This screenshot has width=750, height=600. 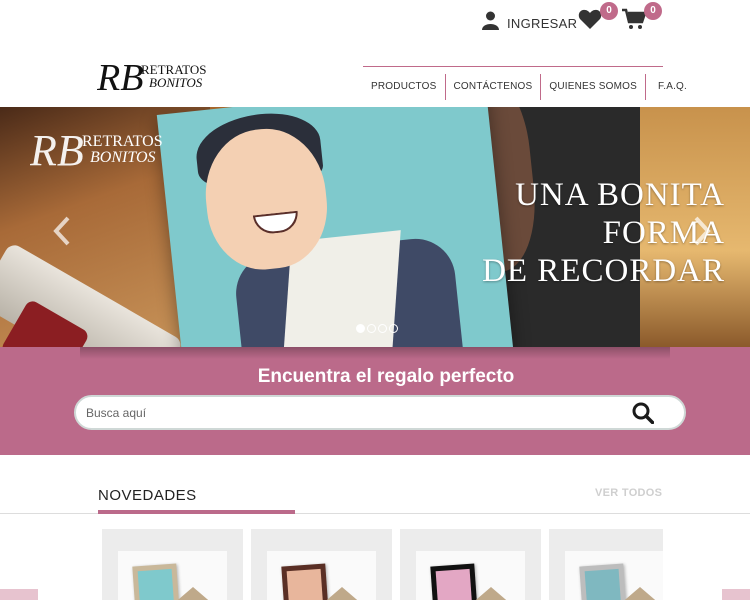 What do you see at coordinates (590, 21) in the screenshot?
I see `heart-icon` at bounding box center [590, 21].